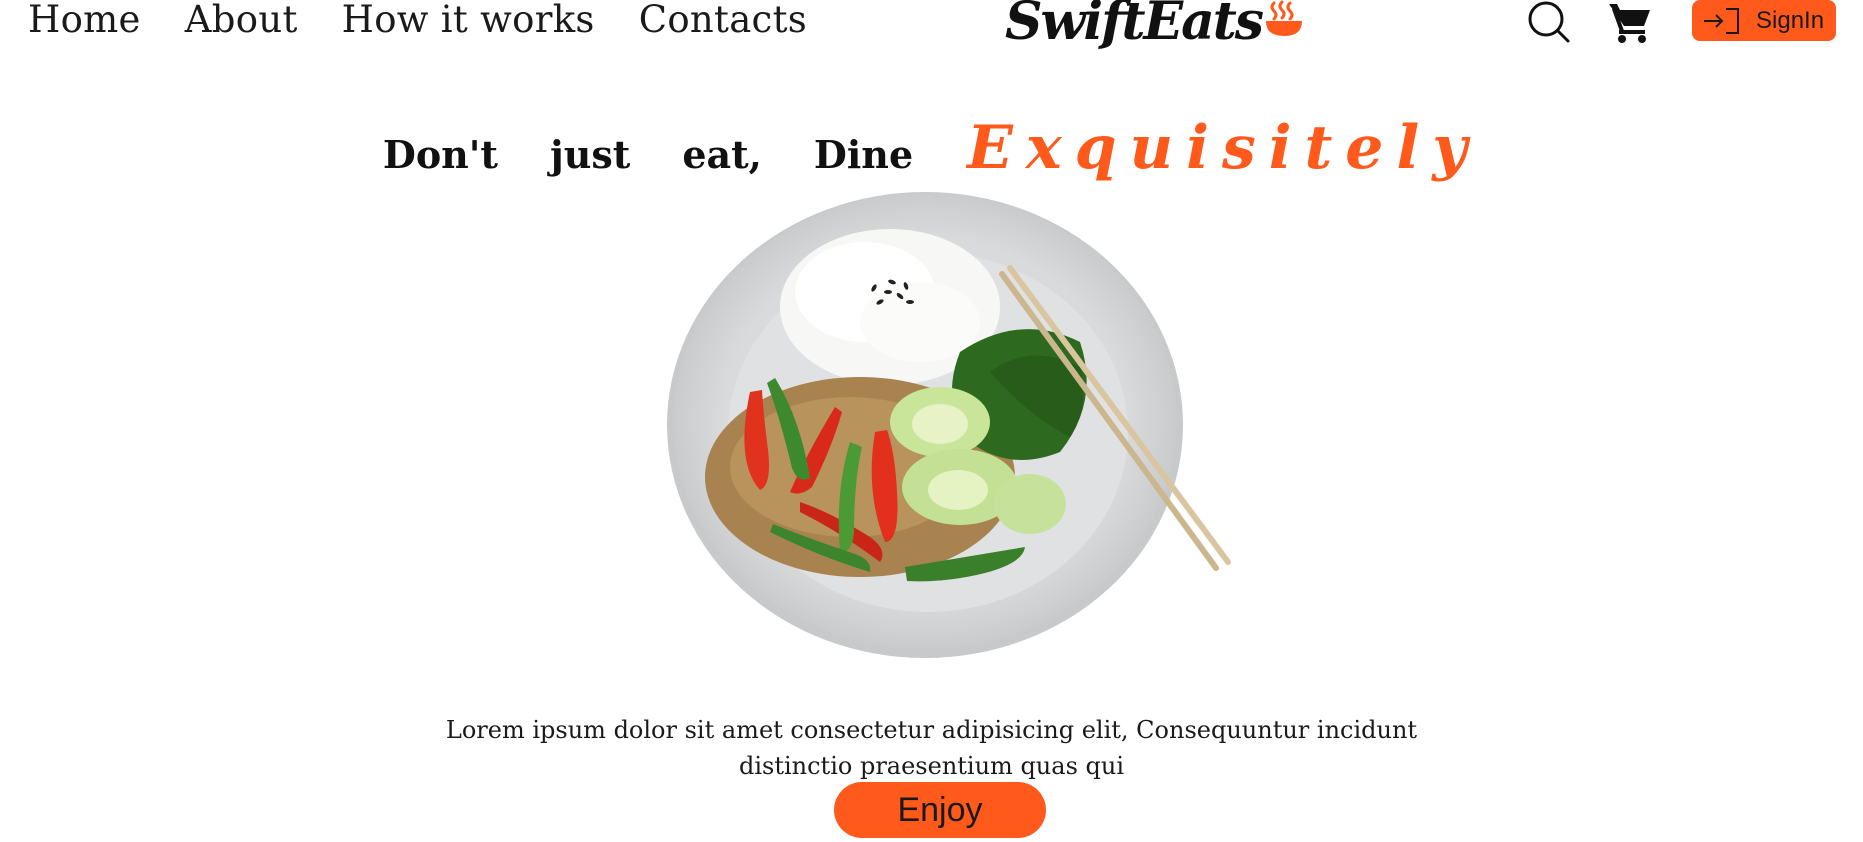 Image resolution: width=1863 pixels, height=842 pixels. What do you see at coordinates (1790, 20) in the screenshot?
I see `signin-label: SignIn` at bounding box center [1790, 20].